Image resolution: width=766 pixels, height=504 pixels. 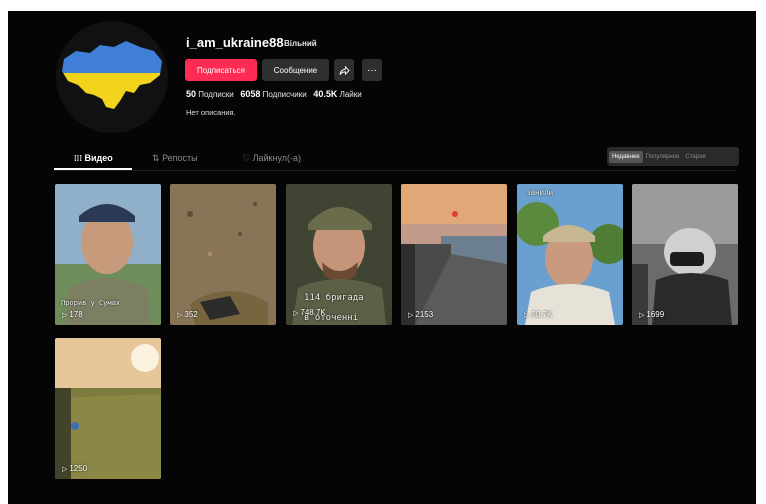 I want to click on view-count: ▷ 2153, so click(x=421, y=314).